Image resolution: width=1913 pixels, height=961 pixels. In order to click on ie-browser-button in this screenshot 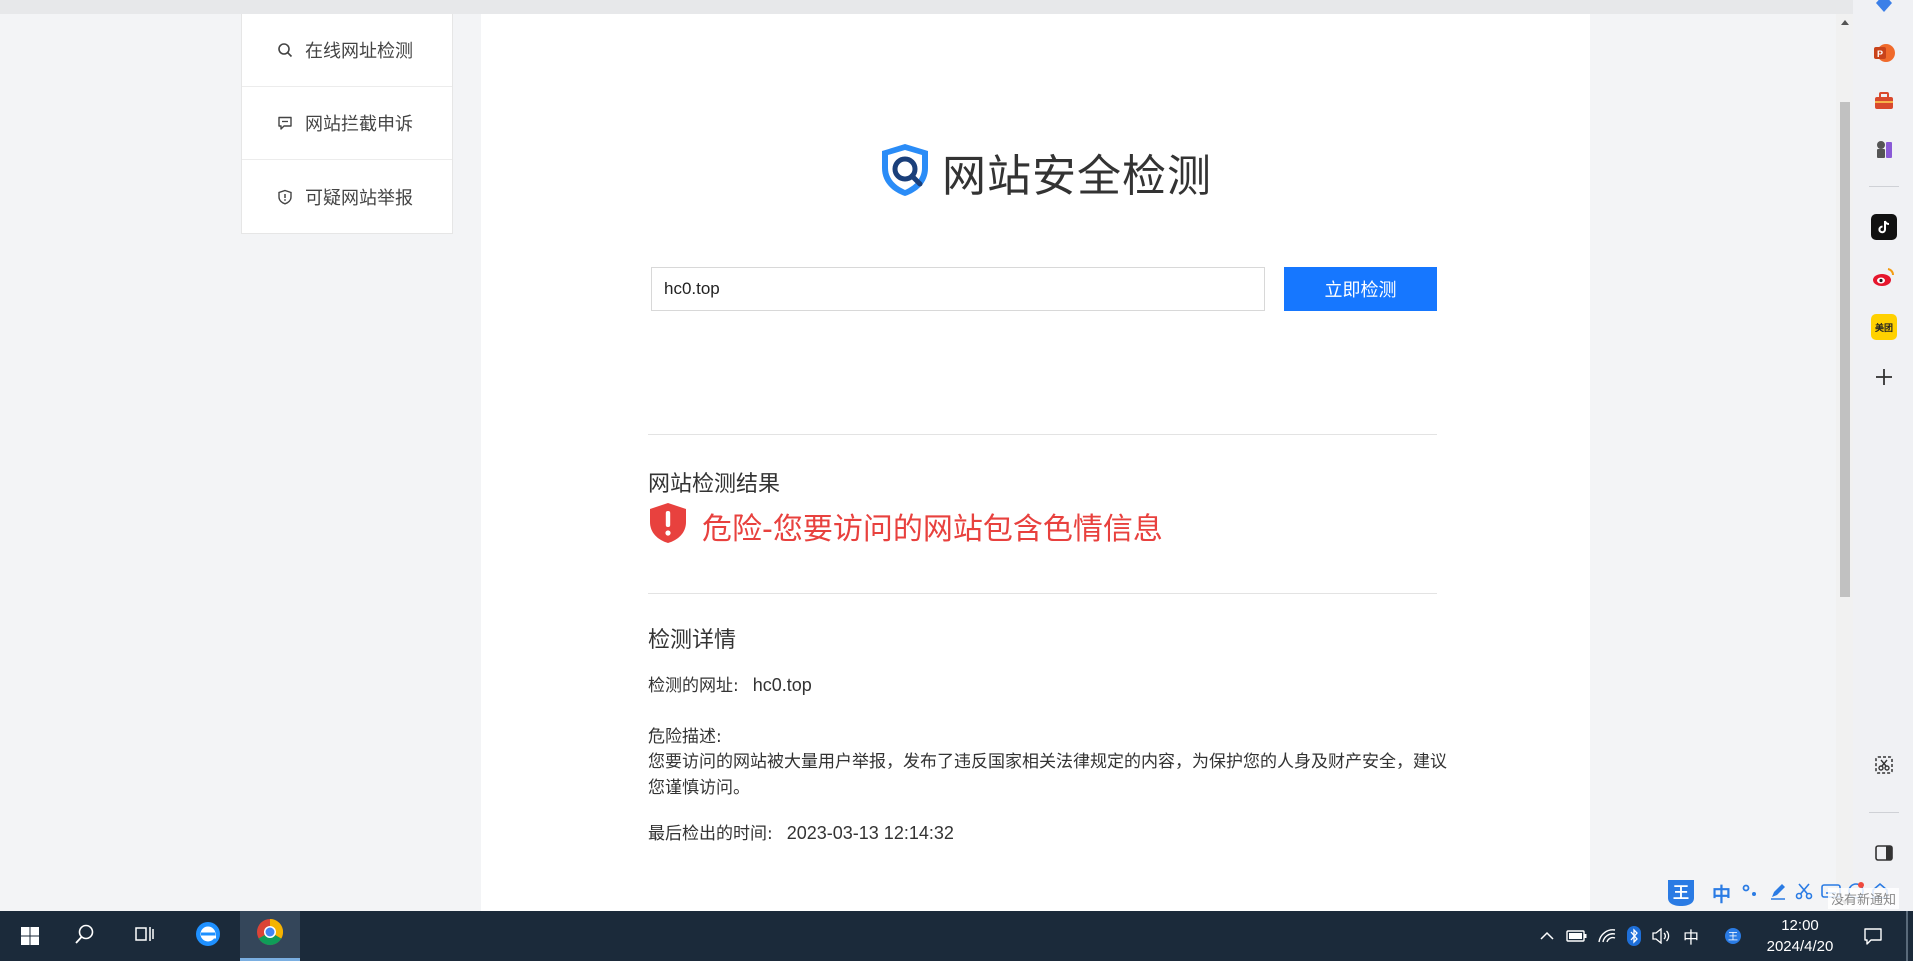, I will do `click(208, 936)`.